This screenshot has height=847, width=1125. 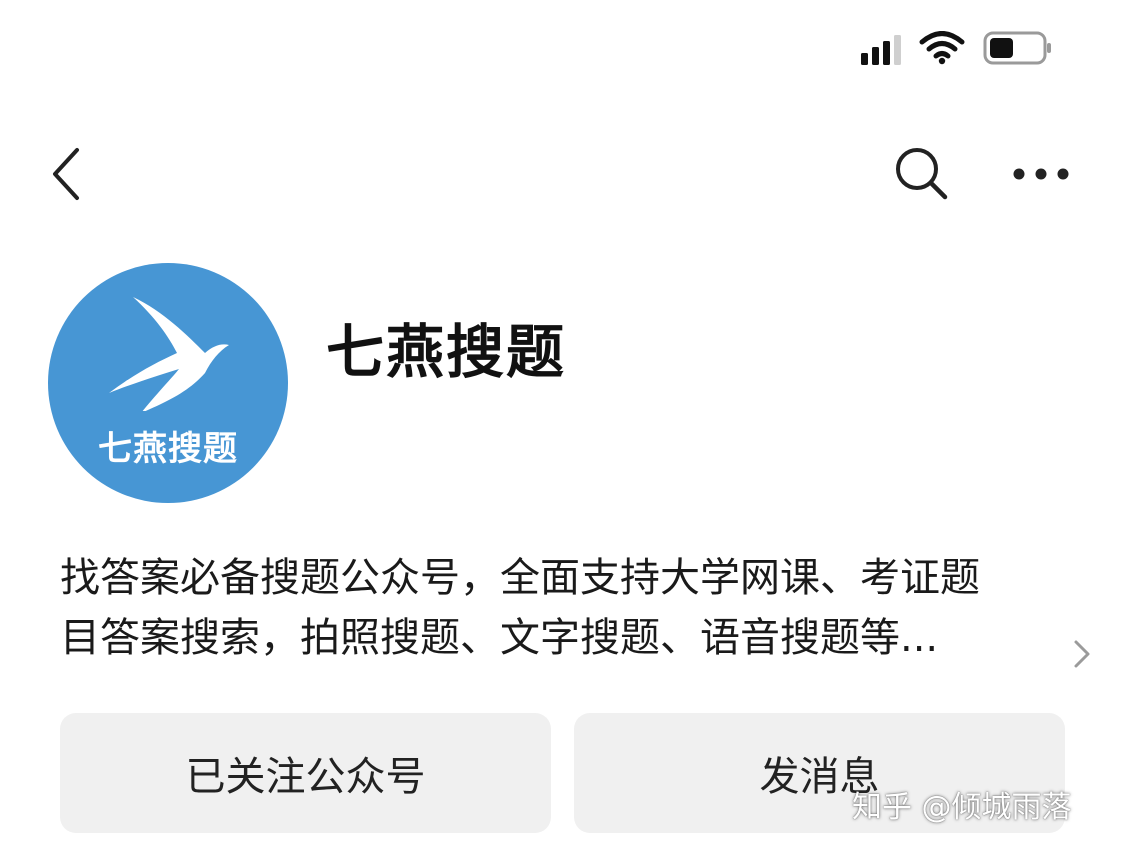 What do you see at coordinates (446, 352) in the screenshot?
I see `account-name: 七燕搜题` at bounding box center [446, 352].